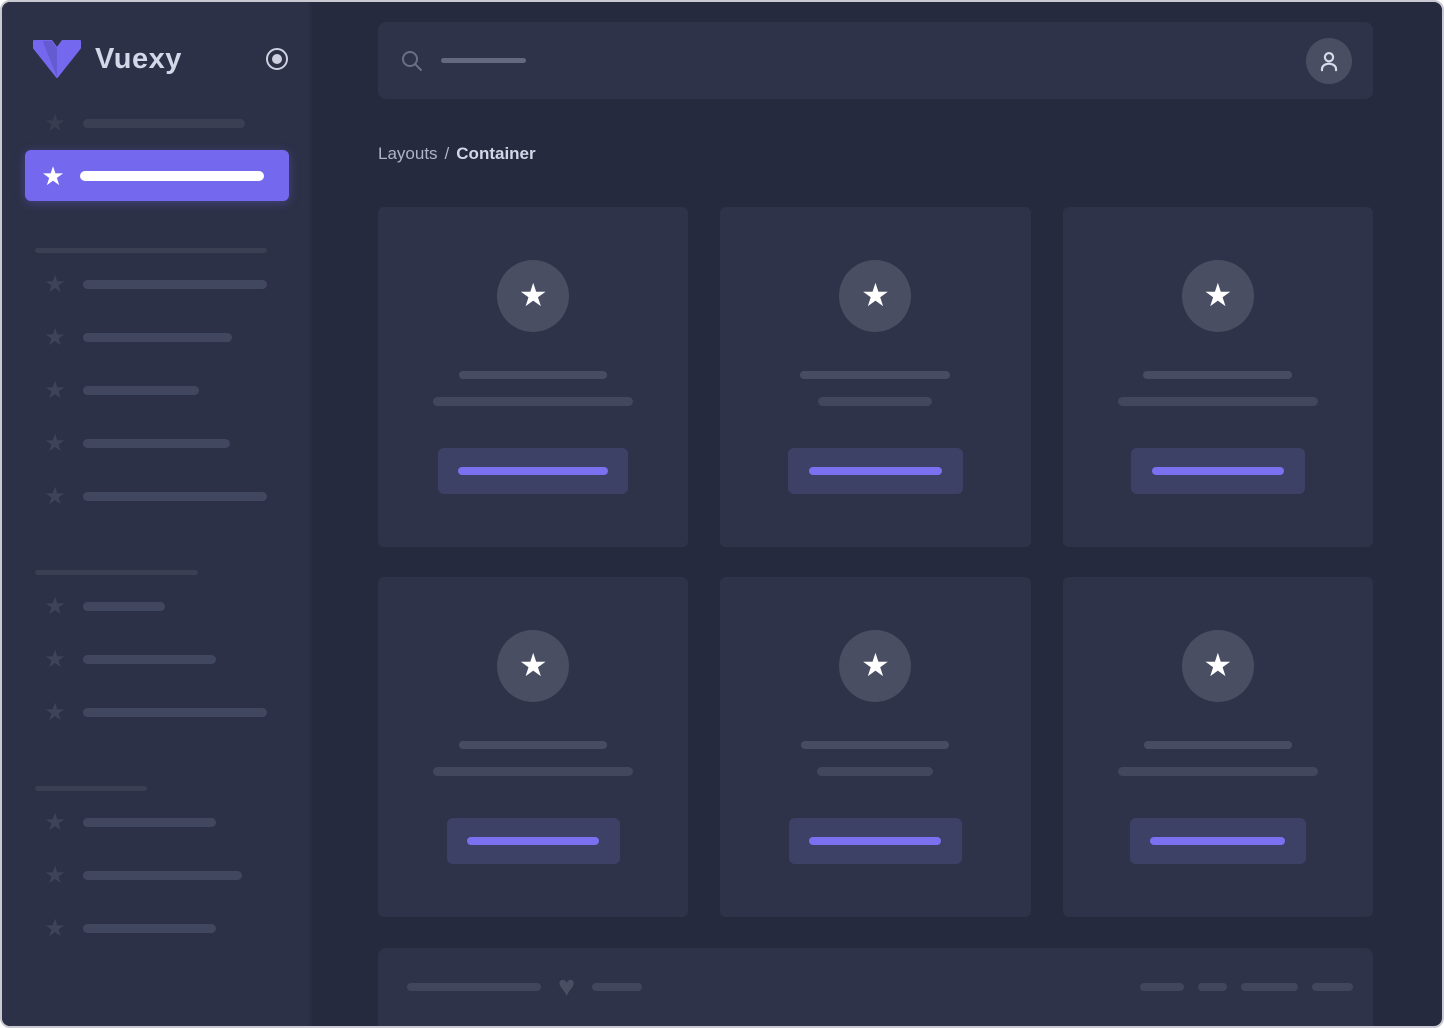 Image resolution: width=1444 pixels, height=1028 pixels. I want to click on user-avatar-button, so click(1329, 60).